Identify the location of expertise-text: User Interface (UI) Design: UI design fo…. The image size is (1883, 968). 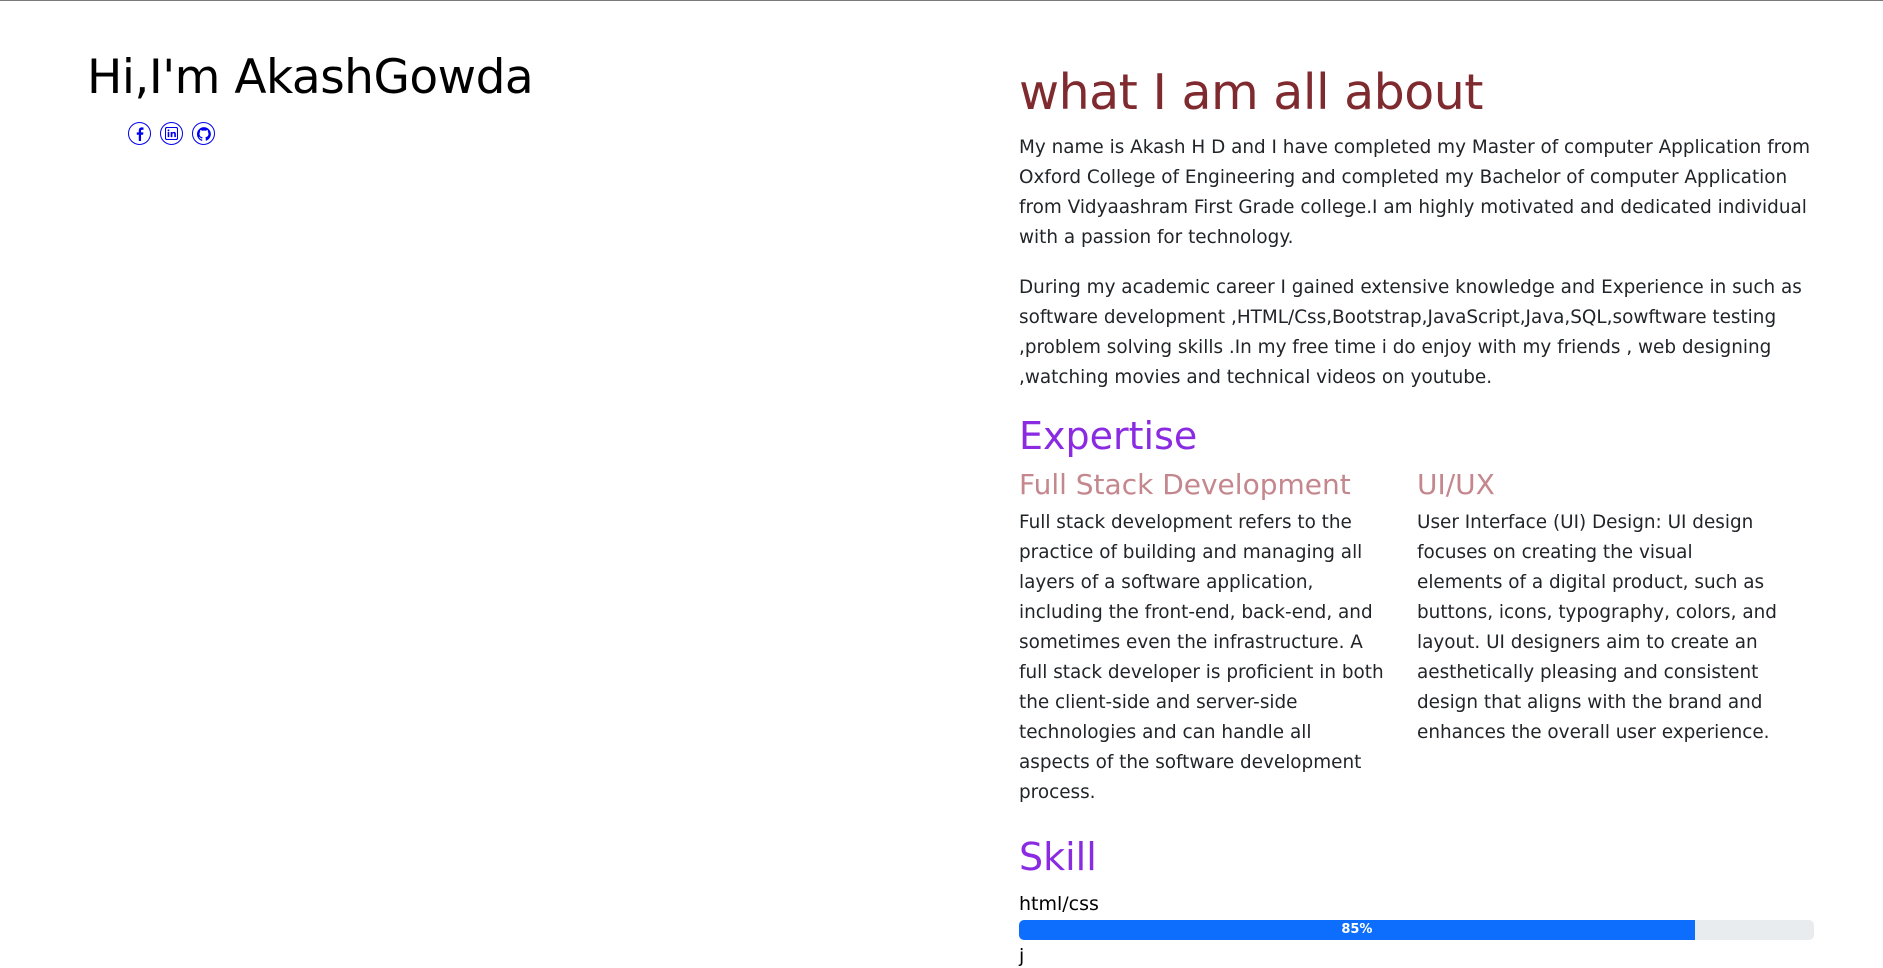
(1597, 627).